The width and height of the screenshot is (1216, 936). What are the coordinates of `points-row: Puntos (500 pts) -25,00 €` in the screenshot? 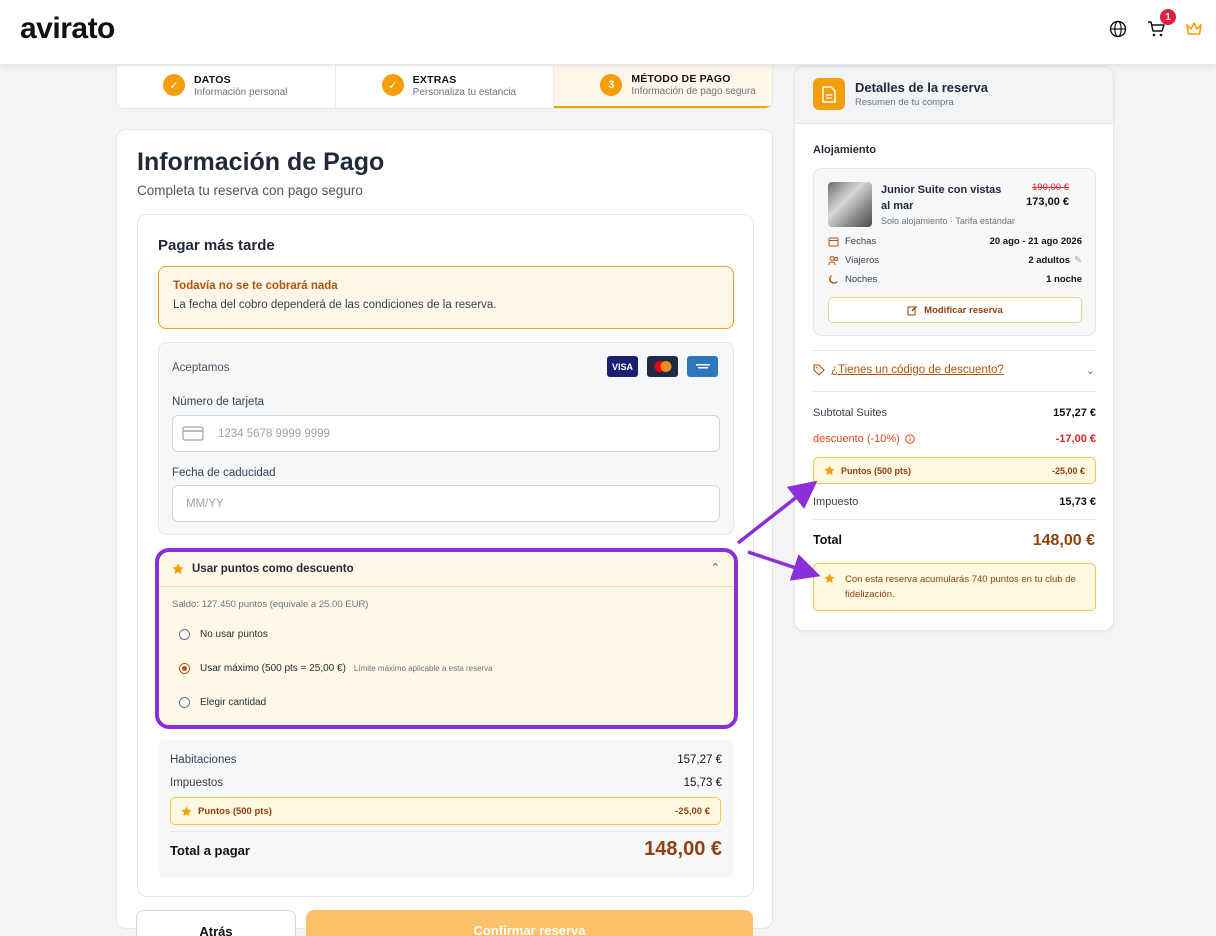 It's located at (954, 470).